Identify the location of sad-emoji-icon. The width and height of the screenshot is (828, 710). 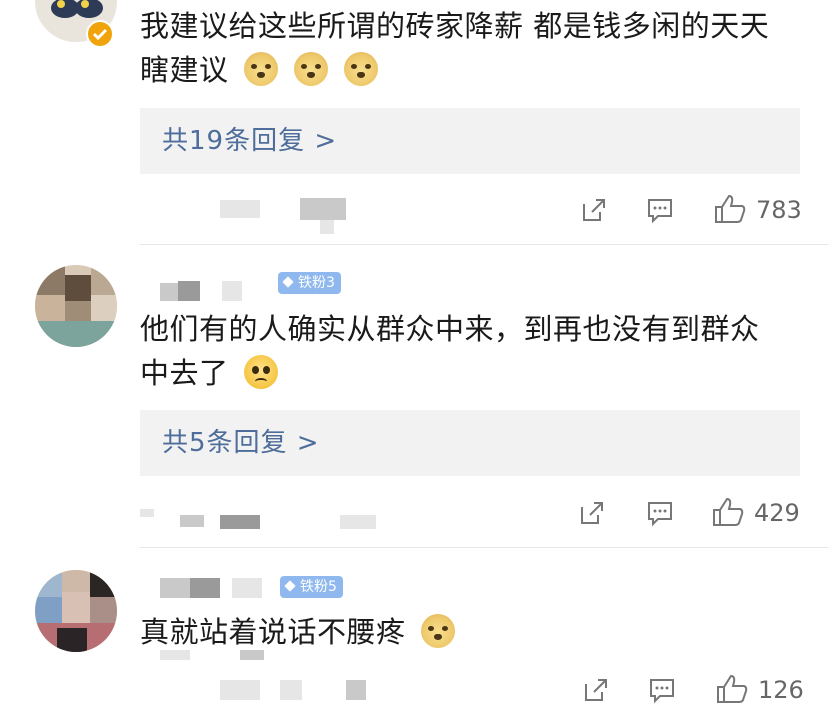
(261, 372).